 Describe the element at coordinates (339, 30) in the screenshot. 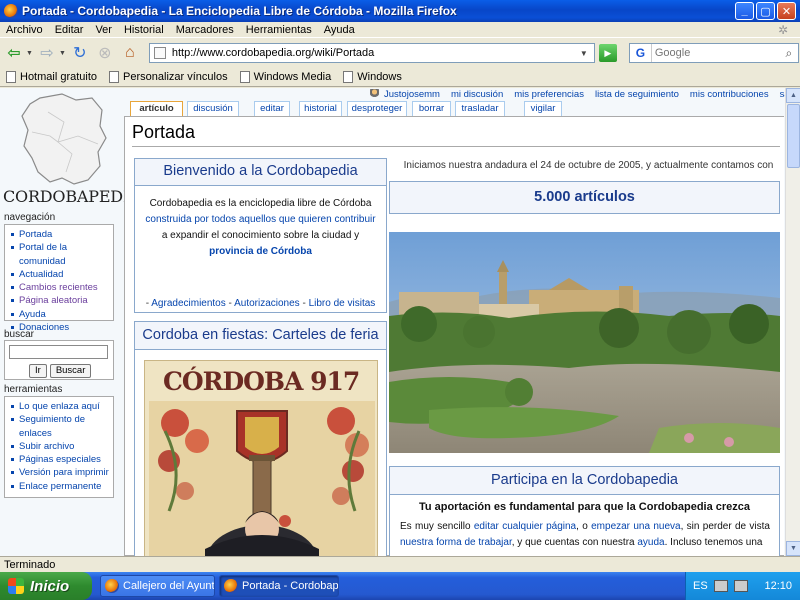

I see `menu-ayuda: Ayuda` at that location.